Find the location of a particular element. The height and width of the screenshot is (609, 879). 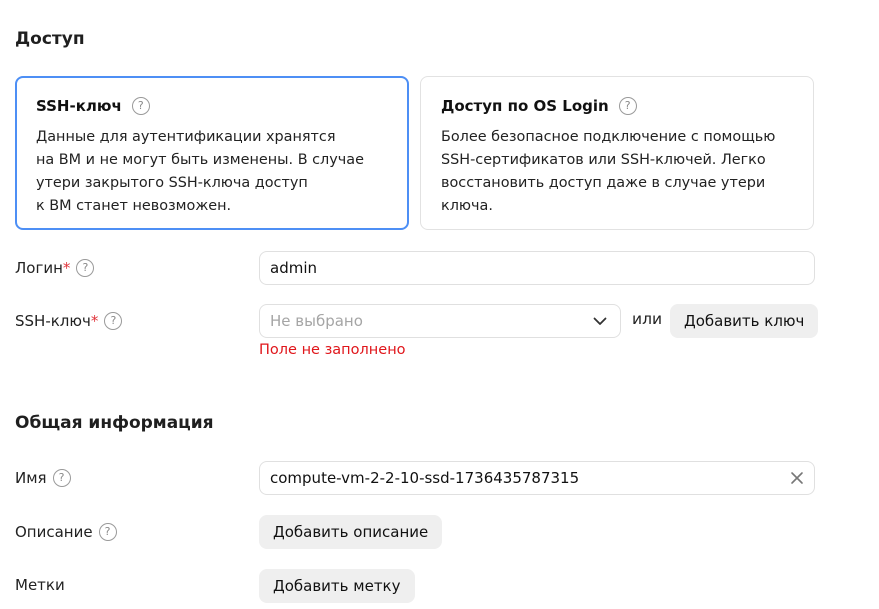

ssh-key-error: Поле не заполнено is located at coordinates (332, 350).